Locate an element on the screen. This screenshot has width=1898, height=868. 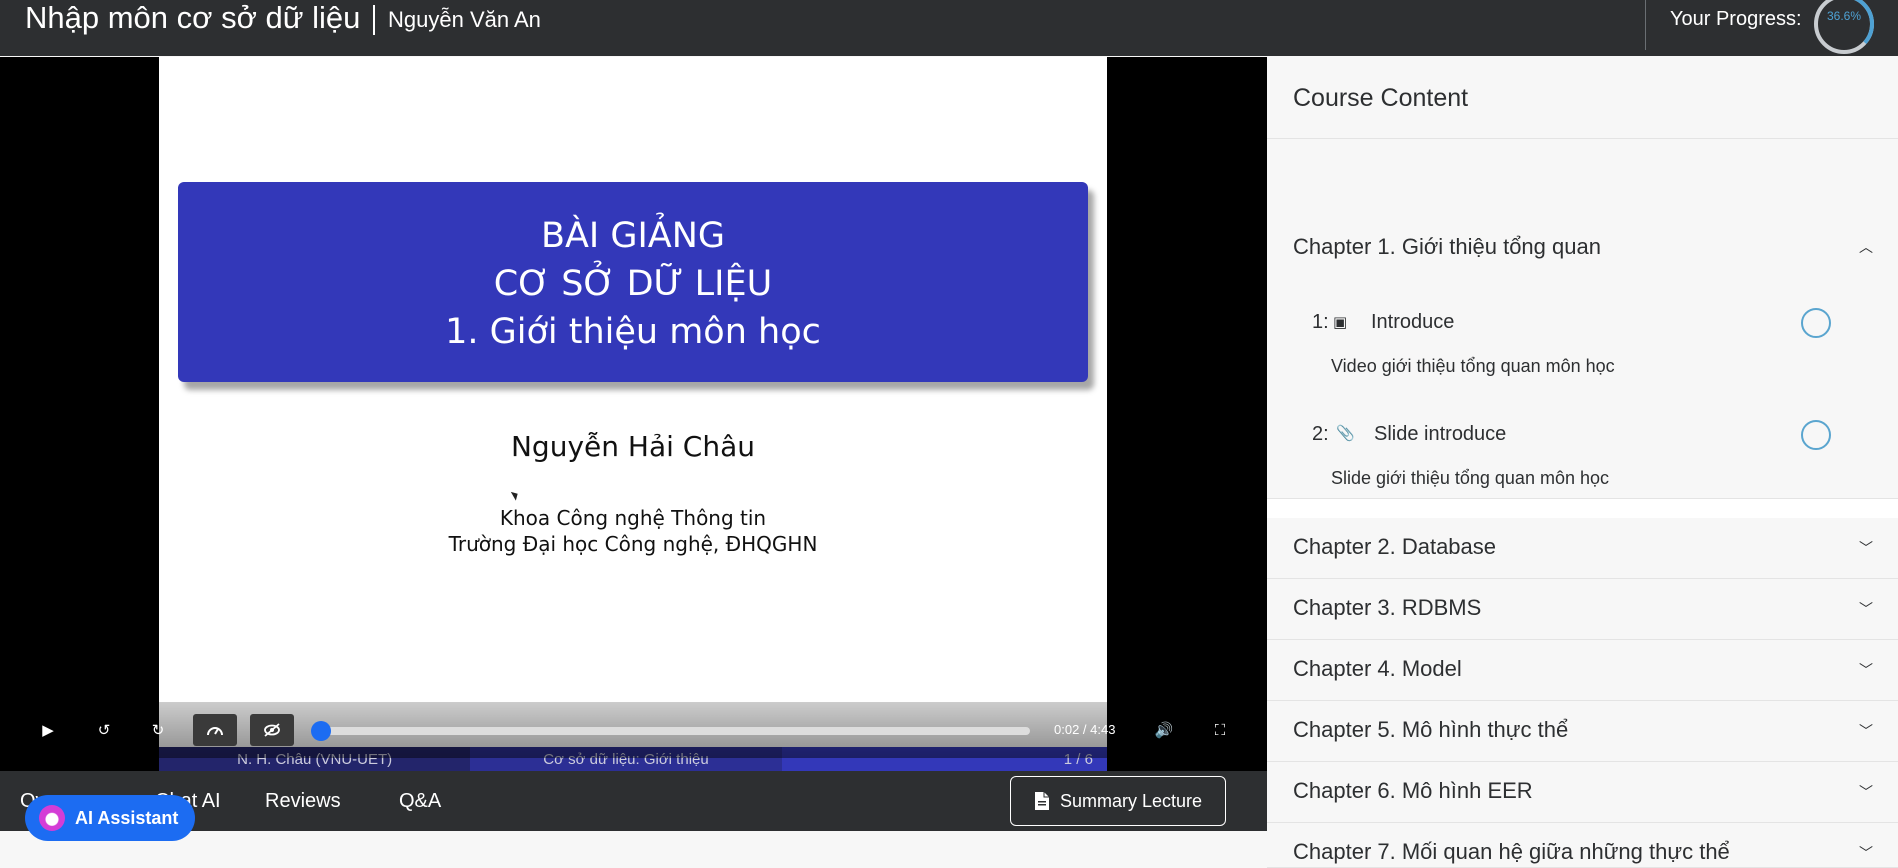
course-title: Nhập môn cơ sở dữ liệu is located at coordinates (193, 17).